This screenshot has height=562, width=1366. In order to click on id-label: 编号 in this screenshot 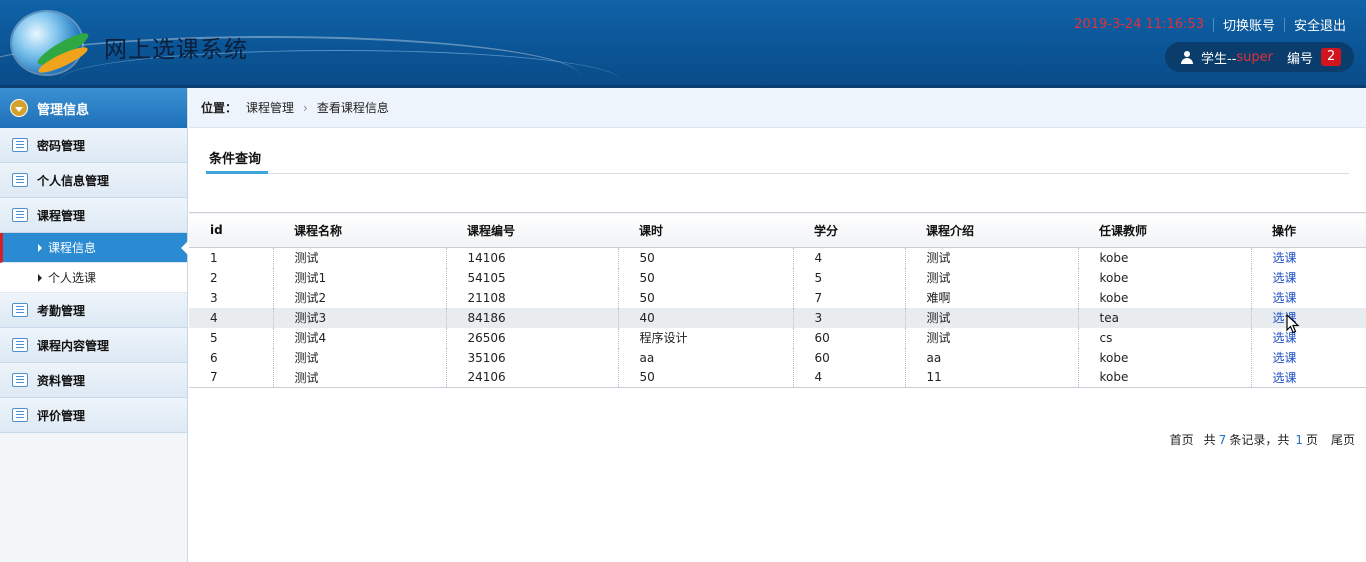, I will do `click(1300, 59)`.